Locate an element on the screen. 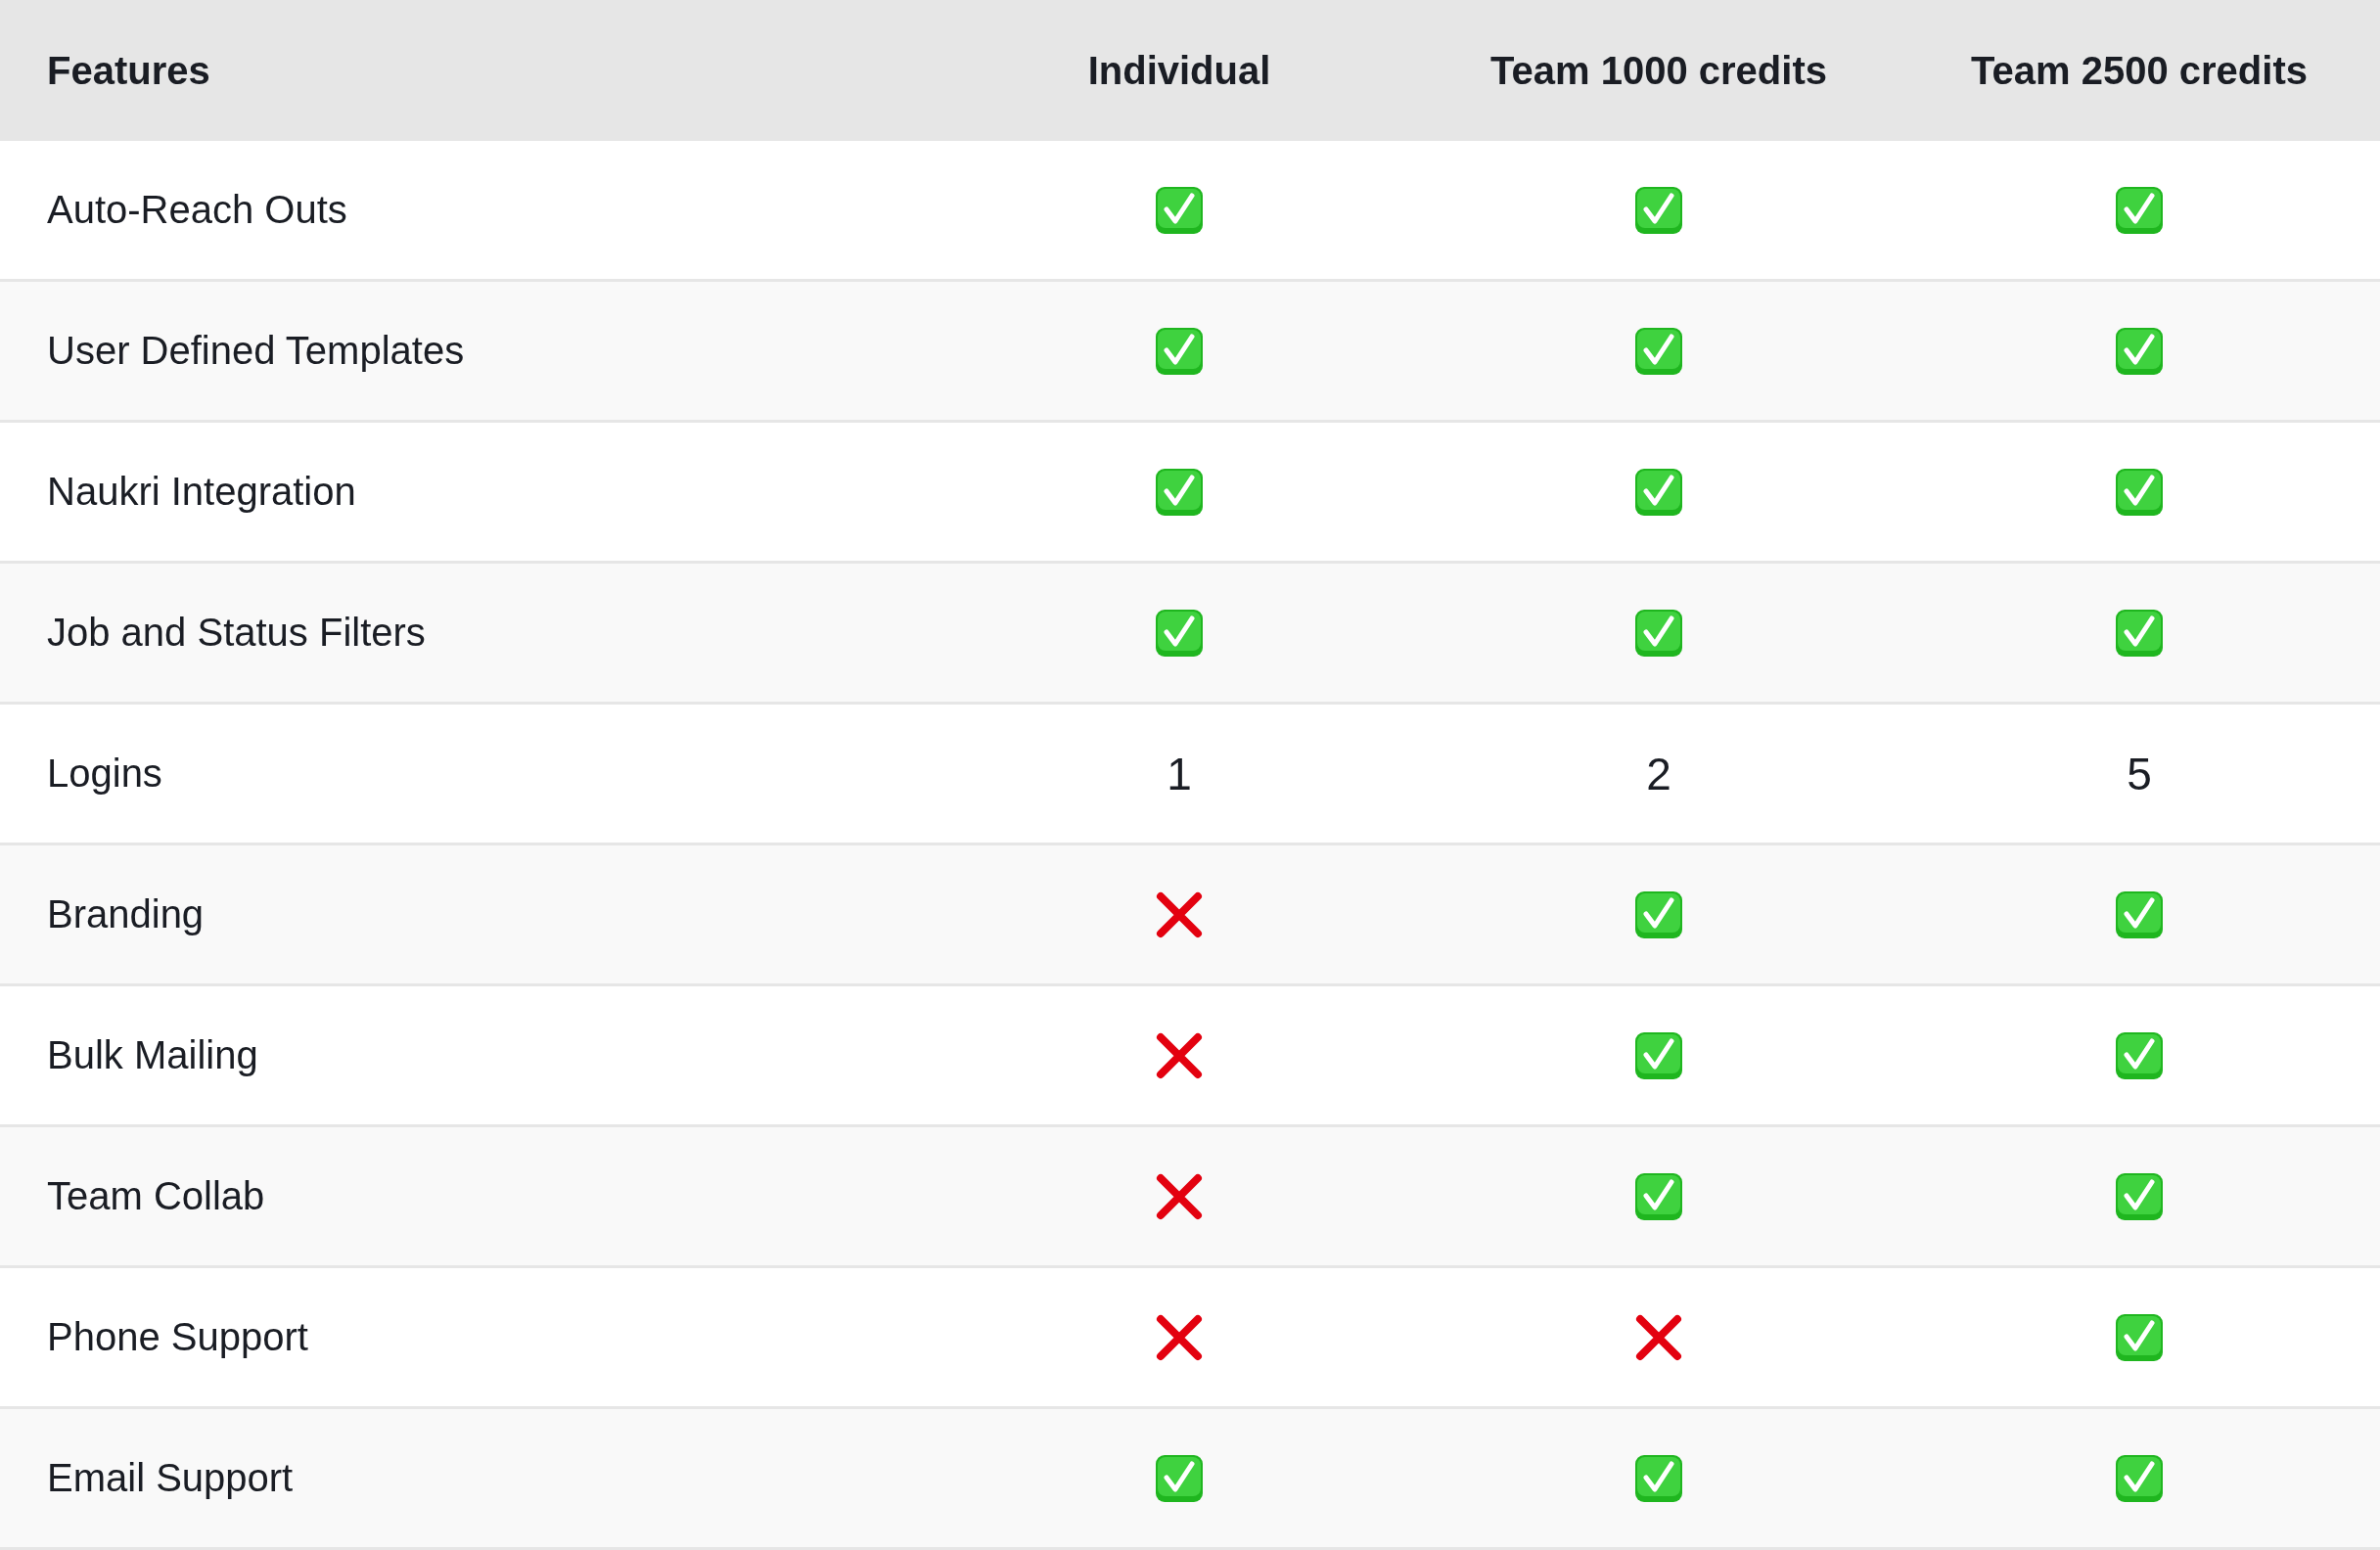 The height and width of the screenshot is (1550, 2380). feature-name: Team Collab is located at coordinates (156, 1195).